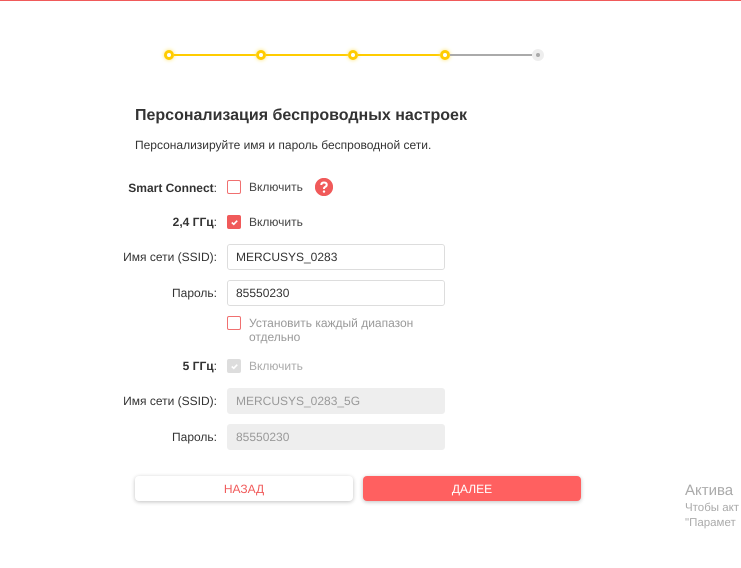  I want to click on field-label: 5 ГГц:, so click(199, 366).